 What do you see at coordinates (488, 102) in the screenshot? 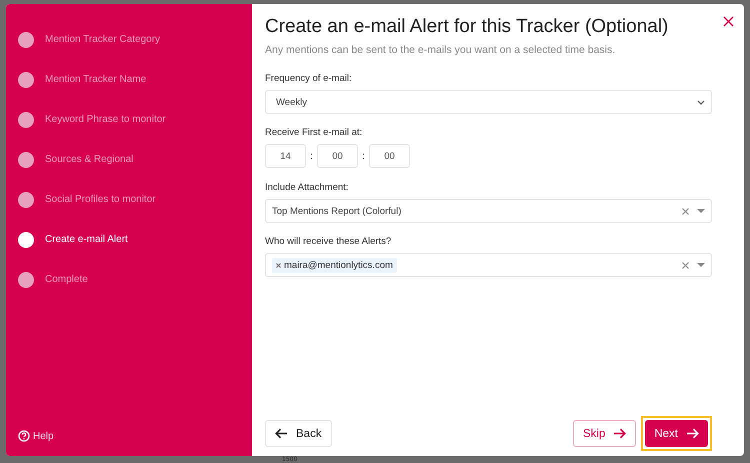
I see `frequency-dropdown: Weekly` at bounding box center [488, 102].